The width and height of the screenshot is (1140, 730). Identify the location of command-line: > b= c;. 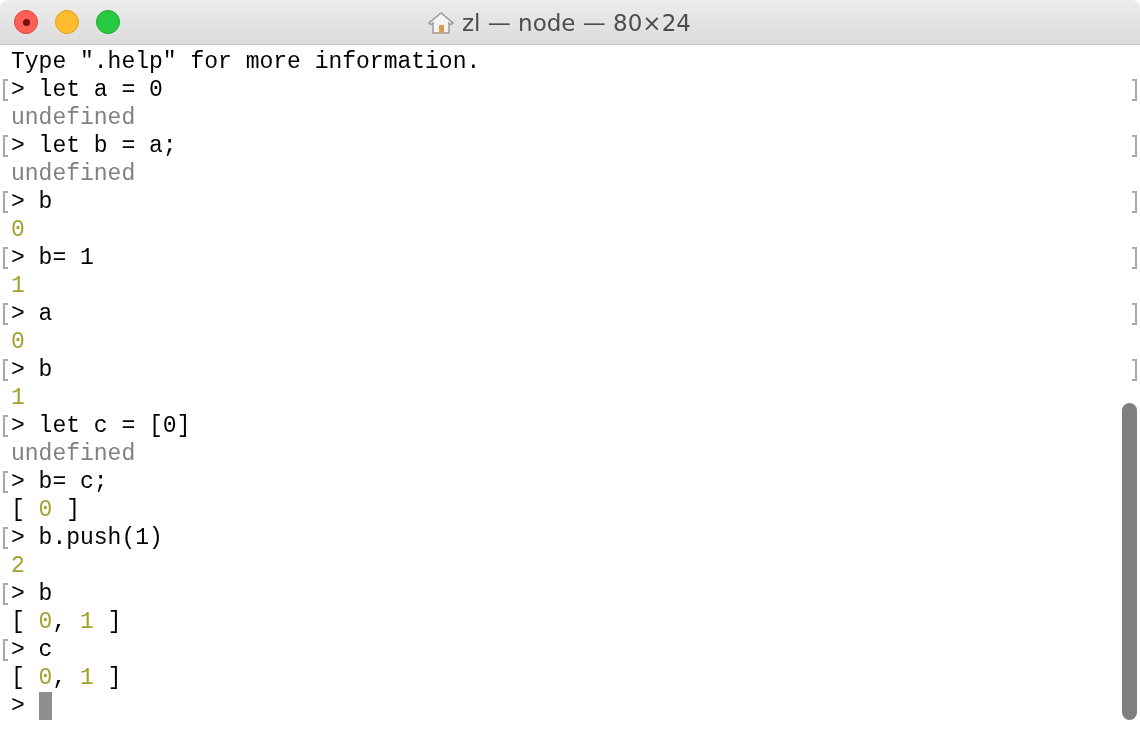
(59, 482).